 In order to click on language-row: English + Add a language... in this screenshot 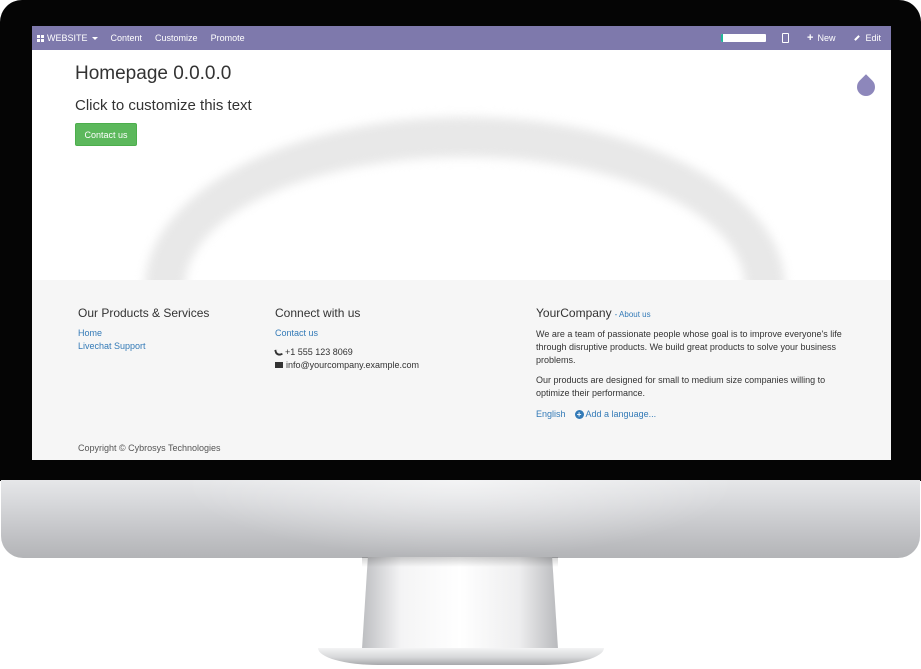, I will do `click(692, 414)`.